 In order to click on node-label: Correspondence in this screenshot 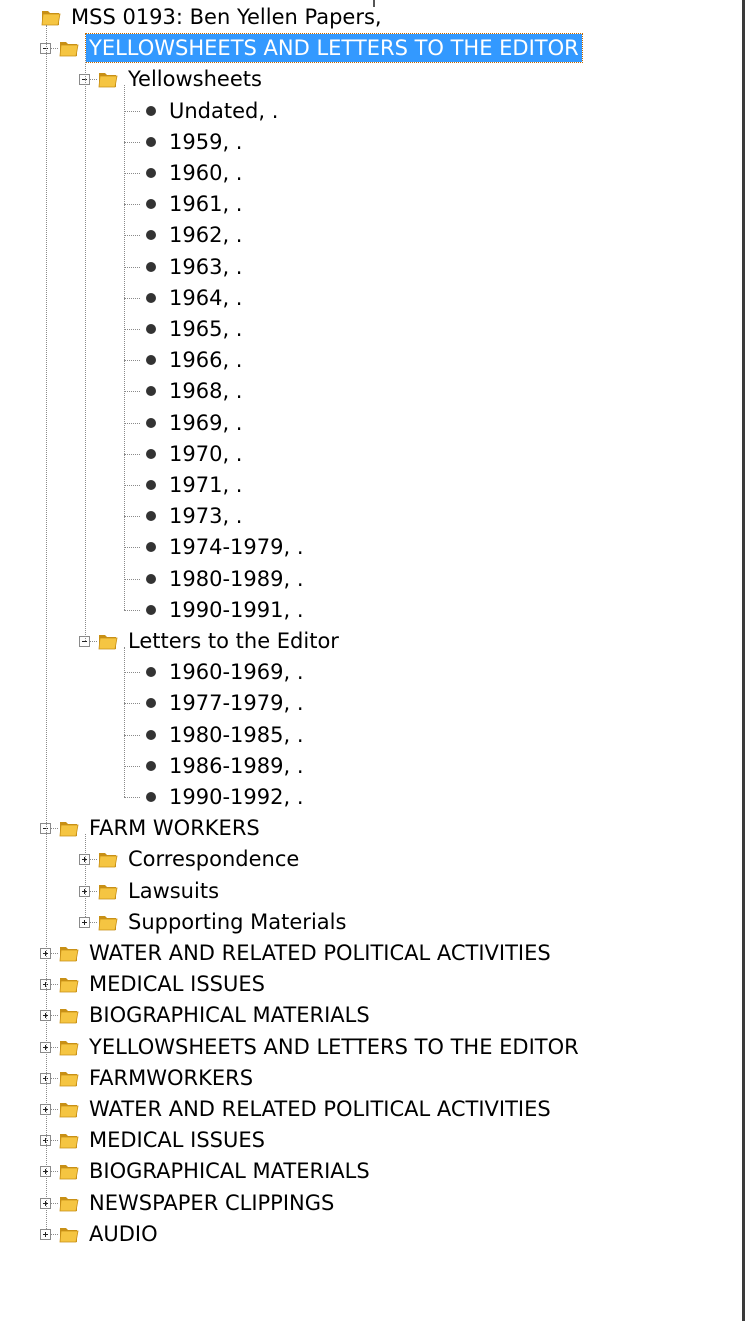, I will do `click(214, 859)`.